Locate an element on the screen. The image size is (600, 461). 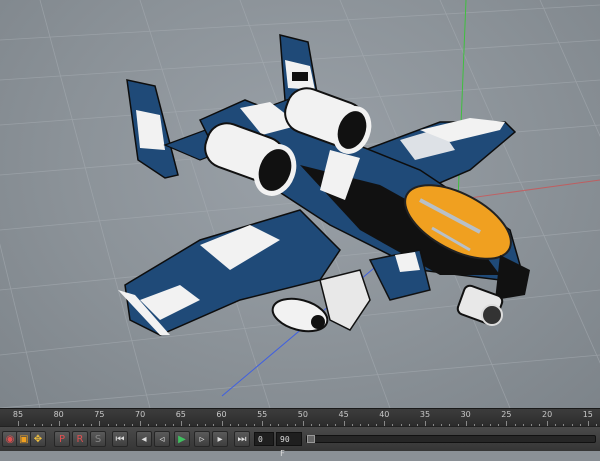
go-to-end-button: ⏭ is located at coordinates (242, 439).